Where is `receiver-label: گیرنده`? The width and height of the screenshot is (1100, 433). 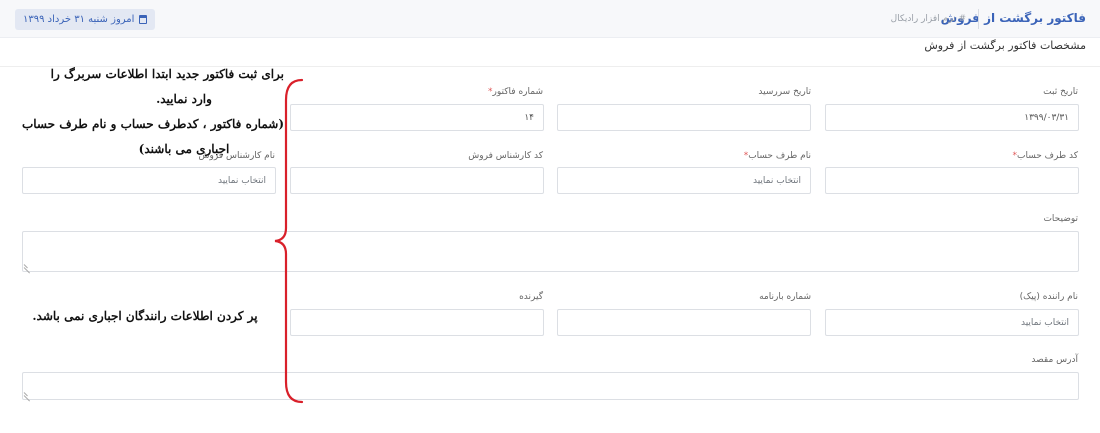
receiver-label: گیرنده is located at coordinates (531, 297).